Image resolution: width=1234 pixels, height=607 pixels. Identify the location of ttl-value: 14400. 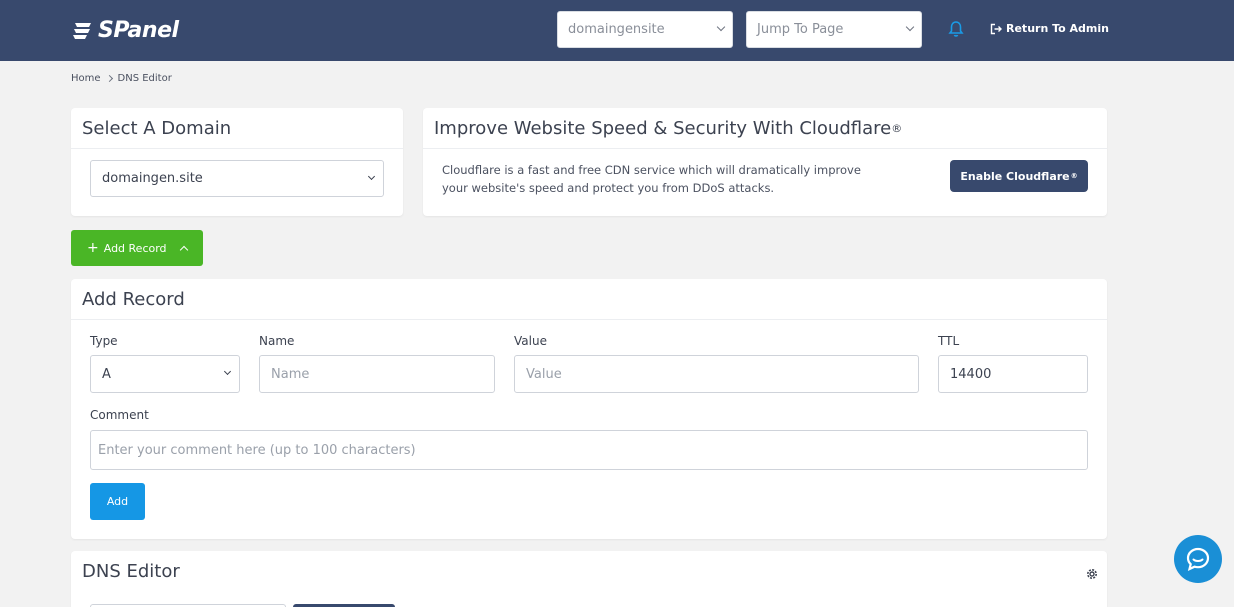
(971, 374).